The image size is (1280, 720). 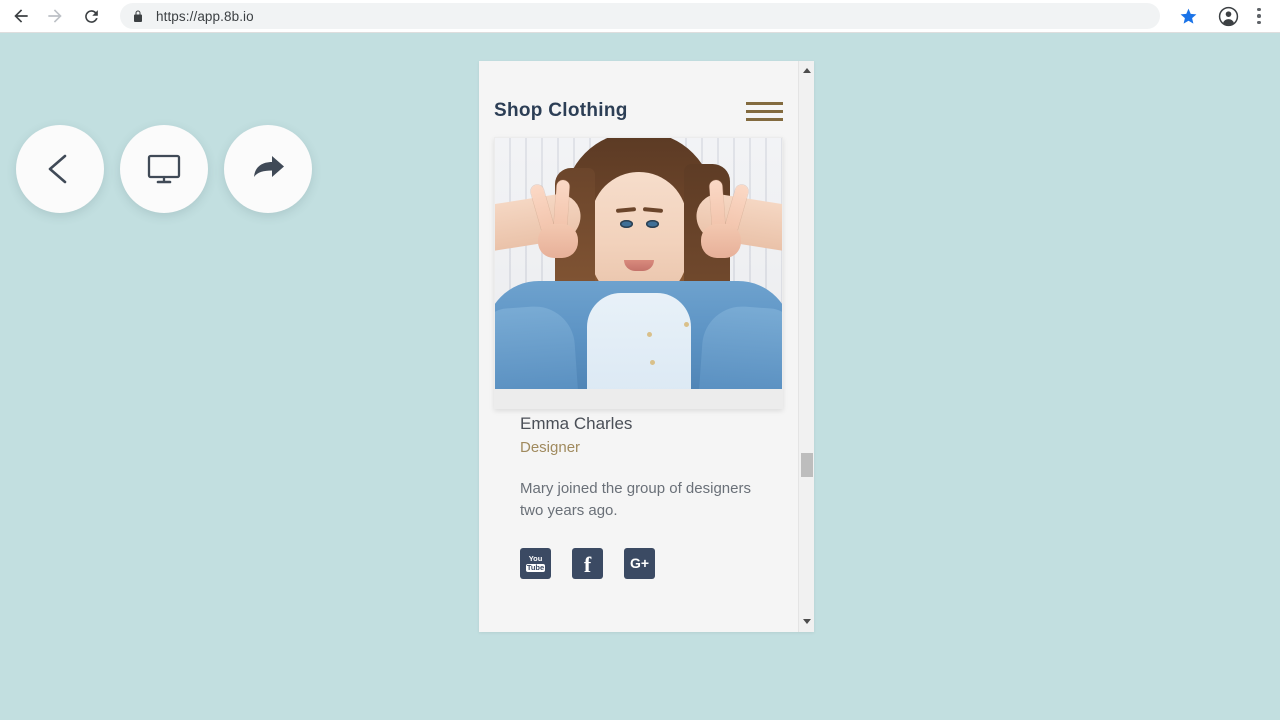 I want to click on publish-button, so click(x=268, y=169).